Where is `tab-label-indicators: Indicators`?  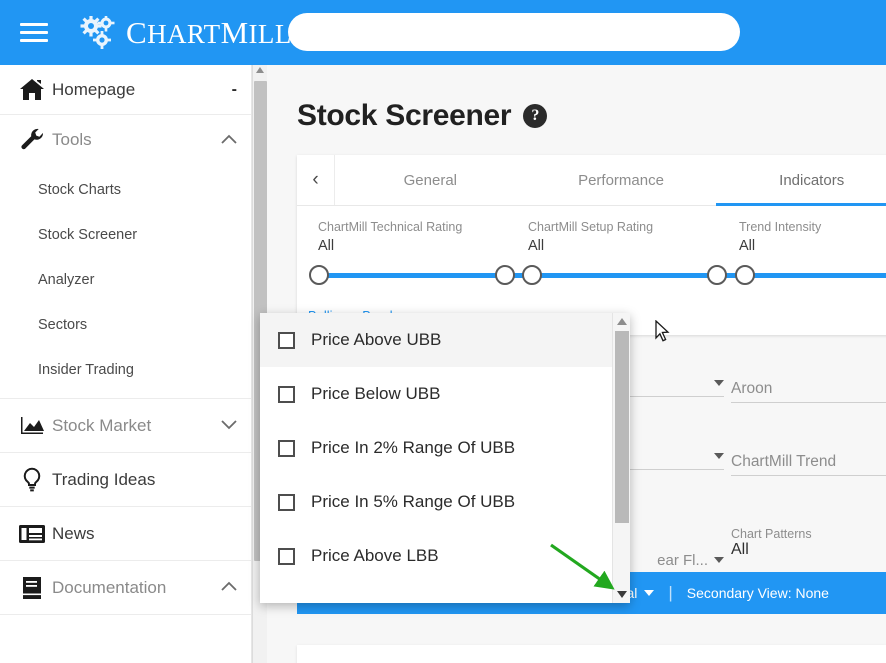 tab-label-indicators: Indicators is located at coordinates (812, 180).